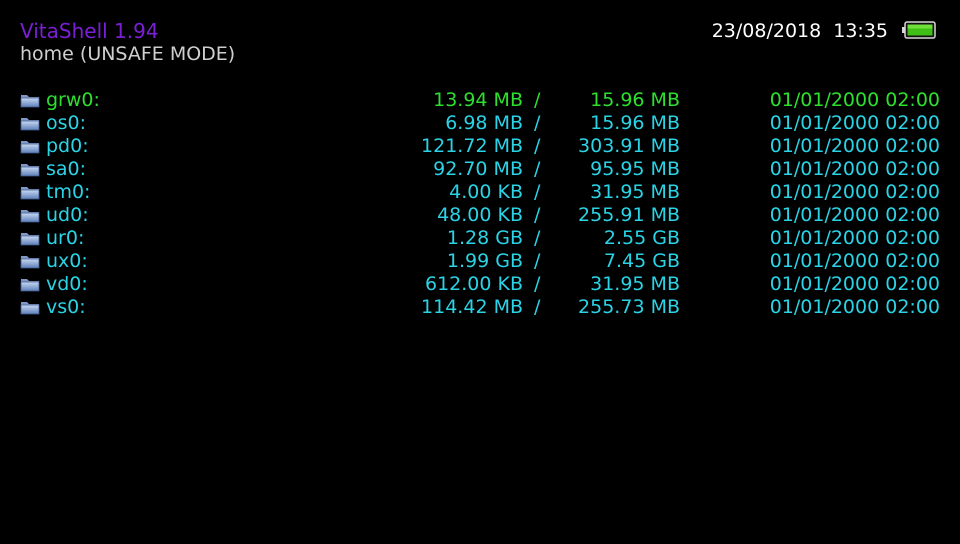 This screenshot has height=544, width=960. I want to click on status-clock: 23/08/2018 13:35, so click(800, 31).